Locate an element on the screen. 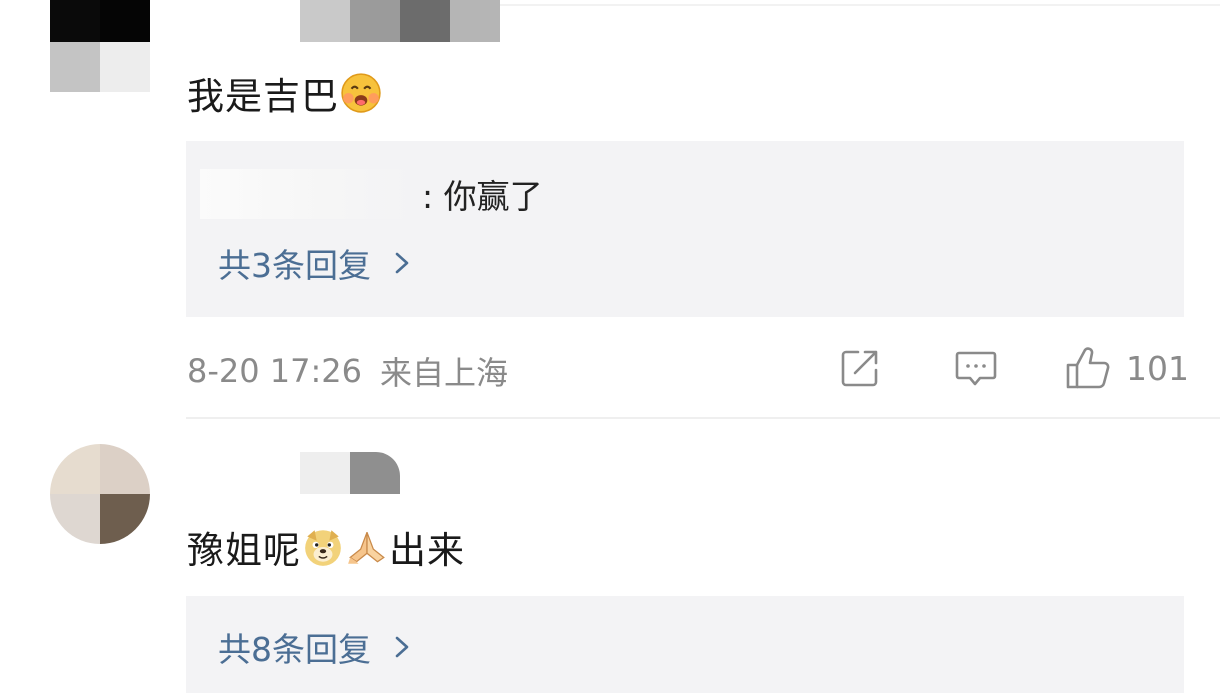  view-replies-link: 共3条回复 is located at coordinates (315, 263).